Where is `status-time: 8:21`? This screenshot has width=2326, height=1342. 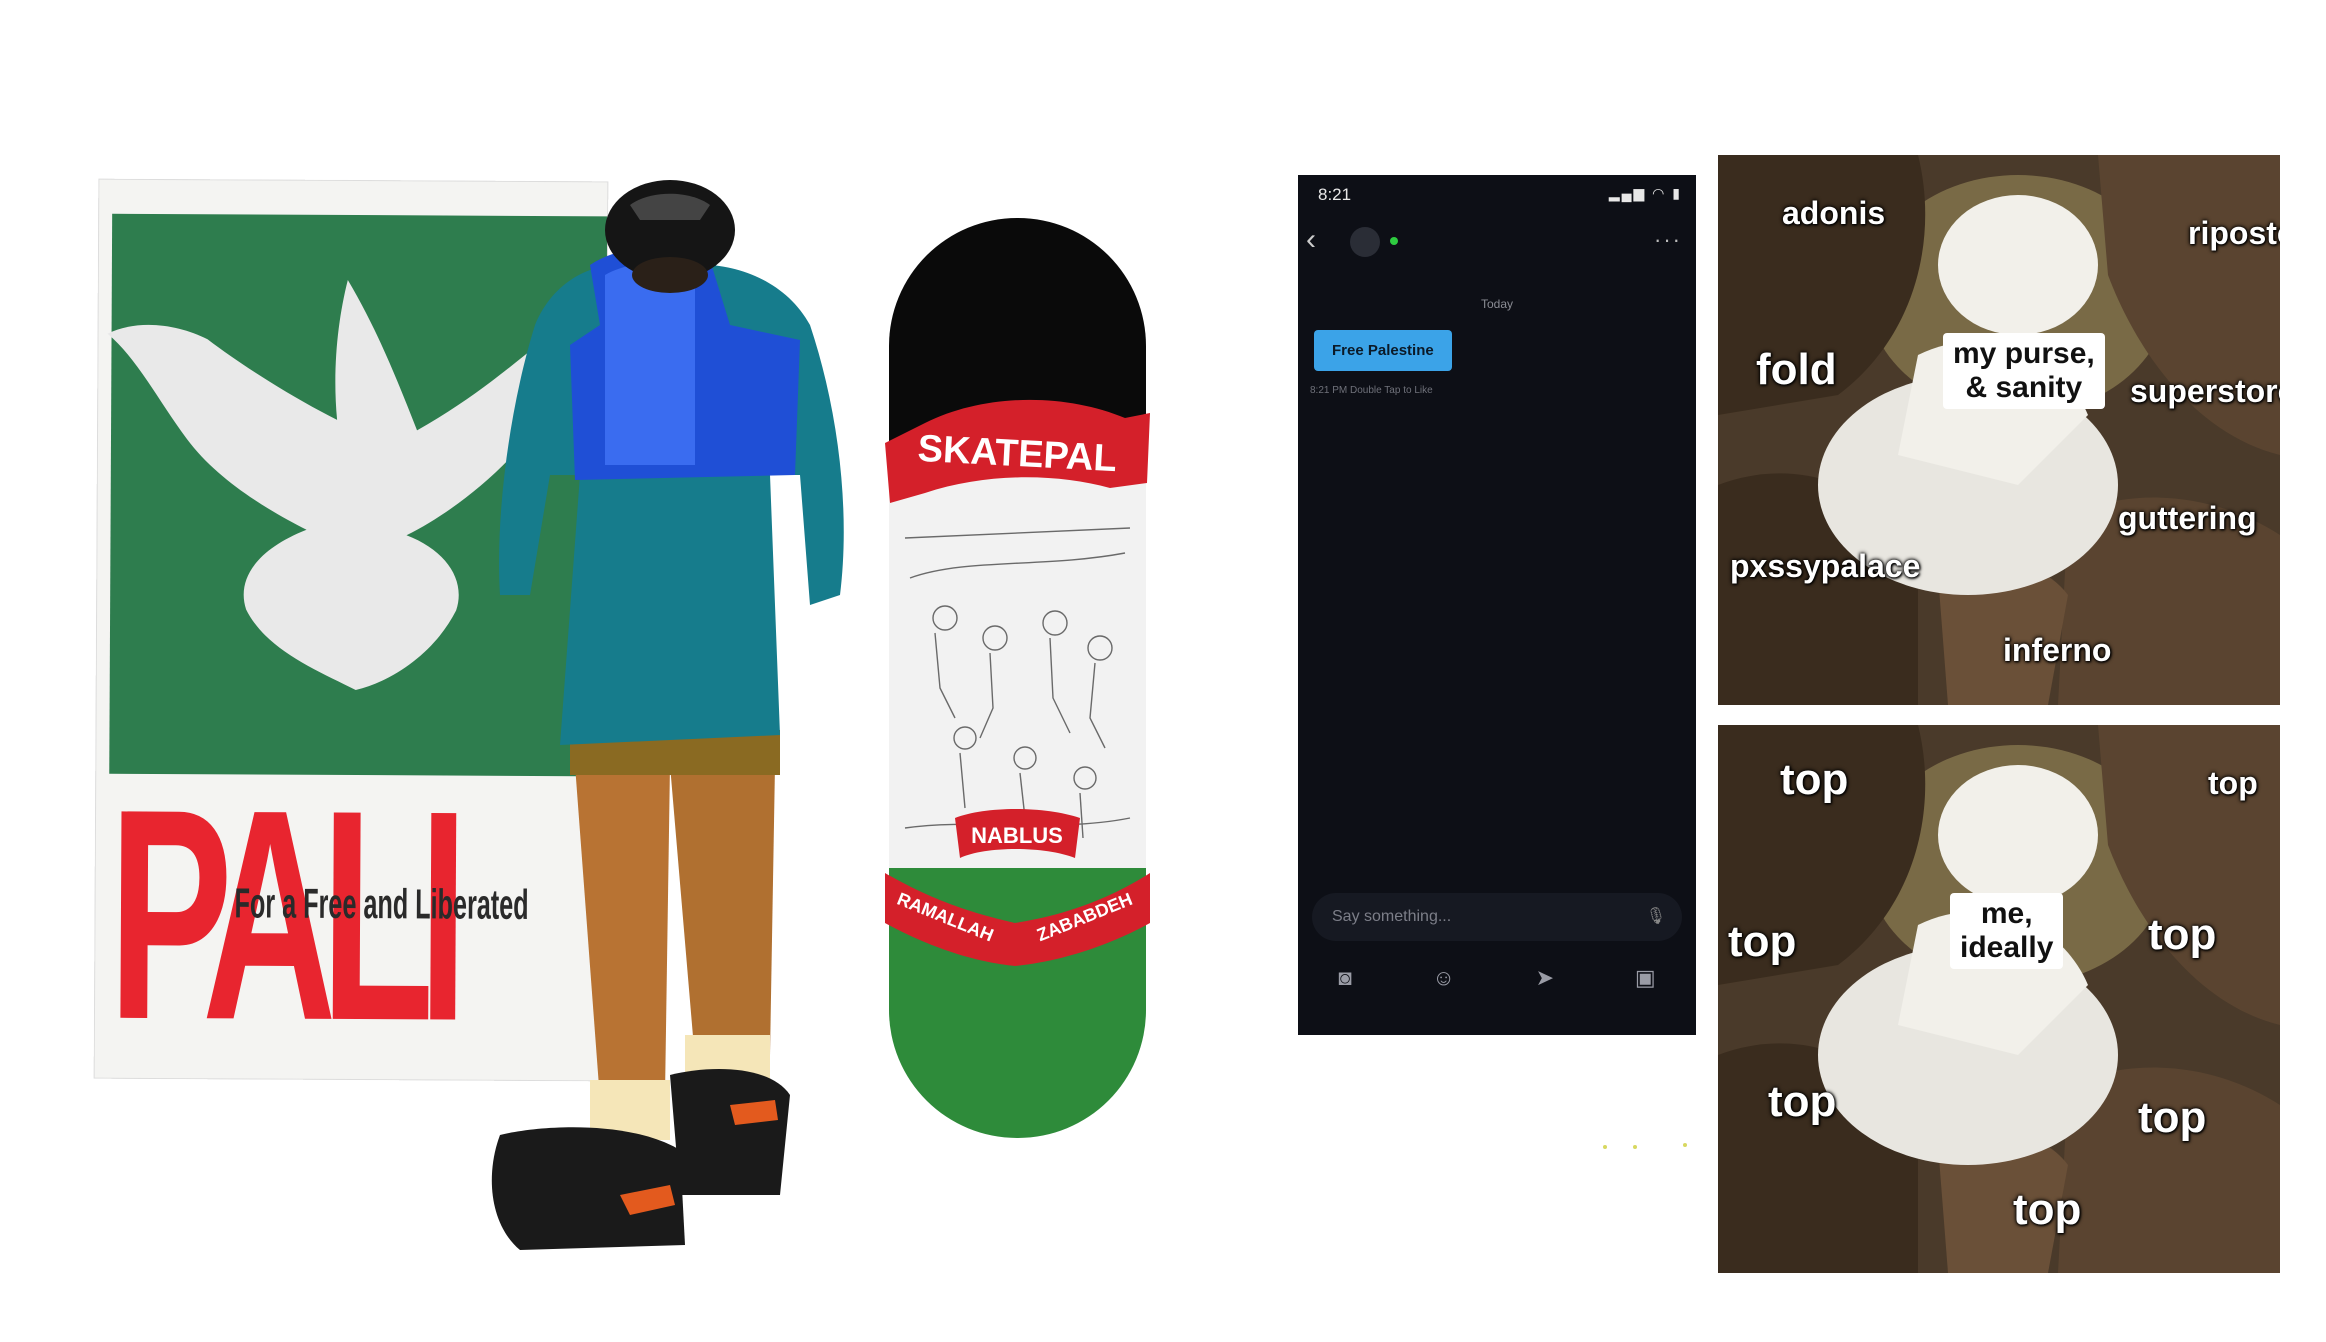 status-time: 8:21 is located at coordinates (1335, 194).